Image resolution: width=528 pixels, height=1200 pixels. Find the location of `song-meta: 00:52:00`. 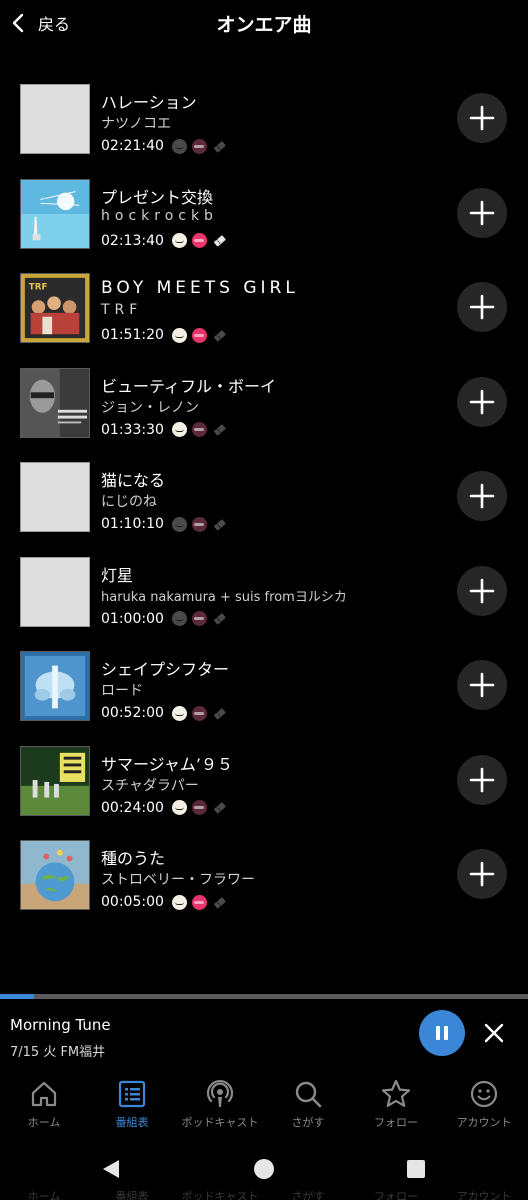

song-meta: 00:52:00 is located at coordinates (164, 713).